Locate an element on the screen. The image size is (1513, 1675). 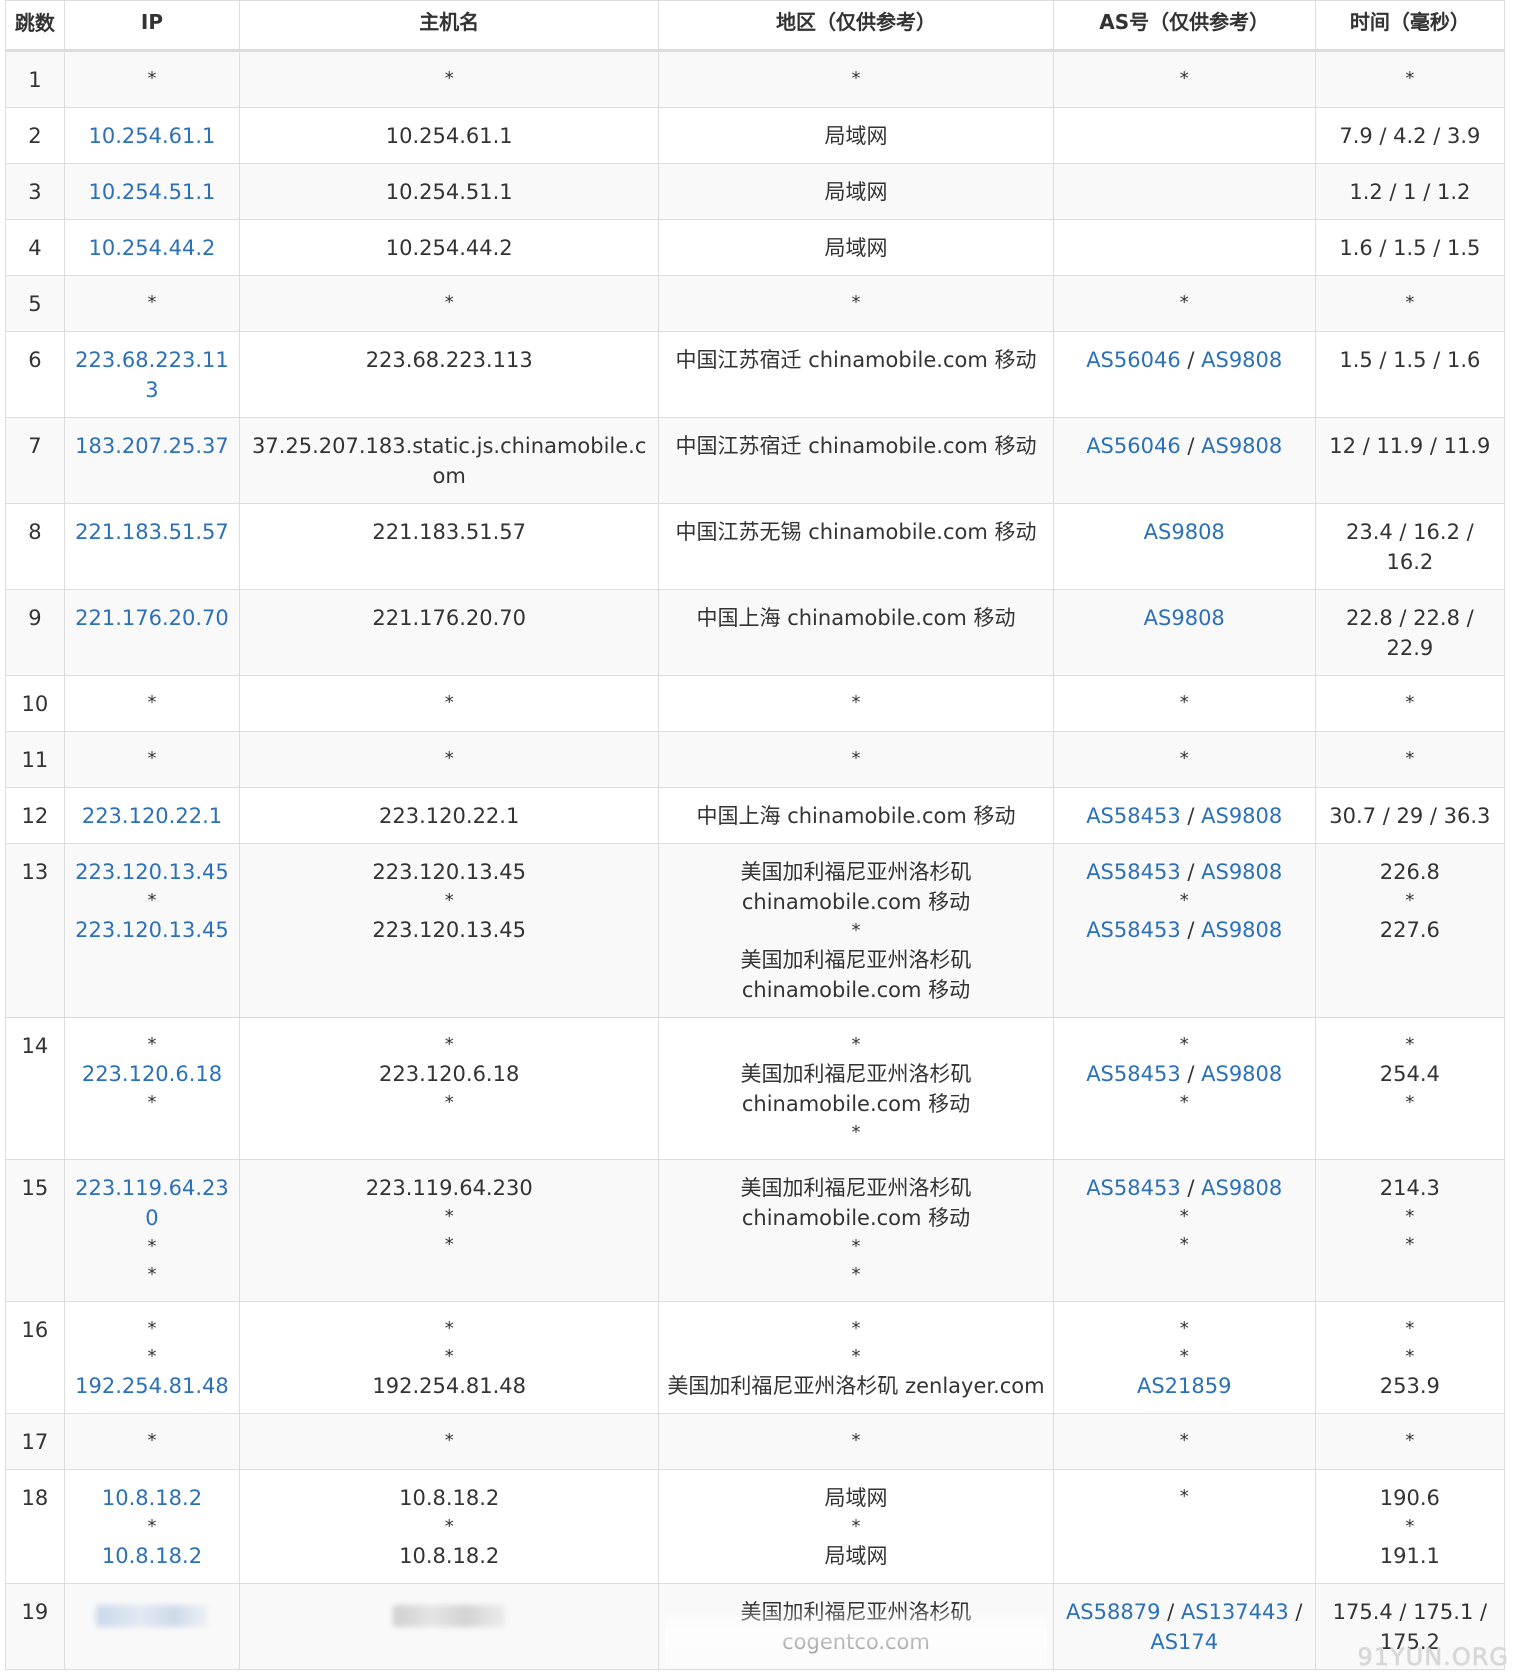
time-cell: * is located at coordinates (1410, 1441).